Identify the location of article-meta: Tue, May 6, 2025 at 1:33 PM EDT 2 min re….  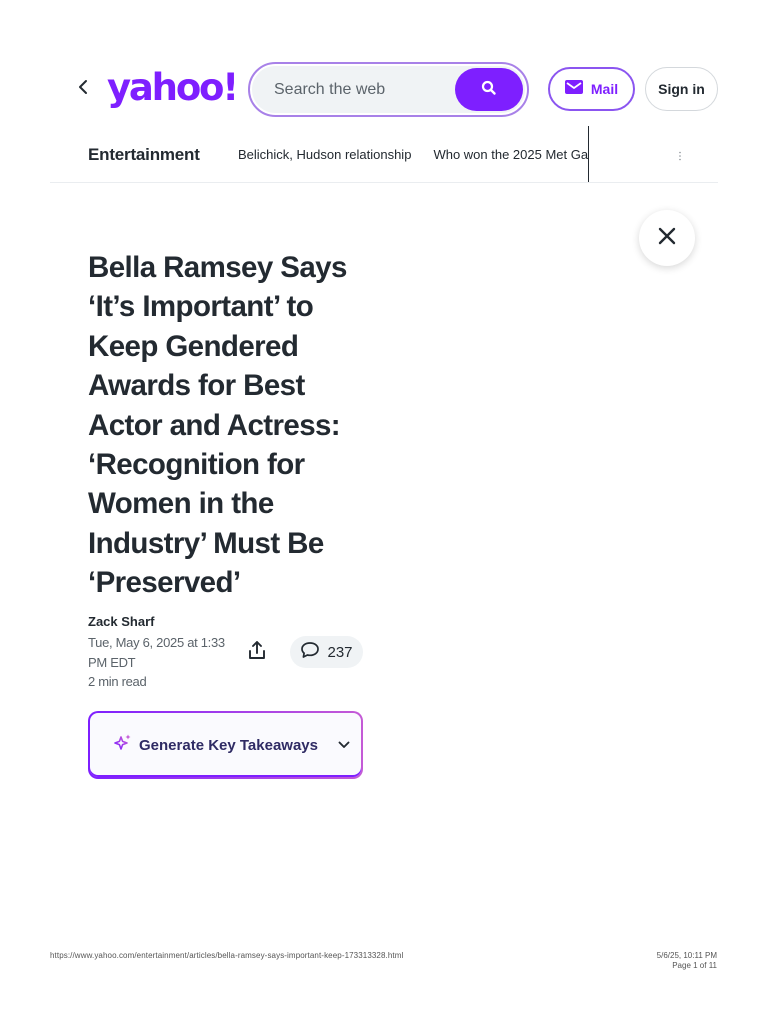
(159, 662).